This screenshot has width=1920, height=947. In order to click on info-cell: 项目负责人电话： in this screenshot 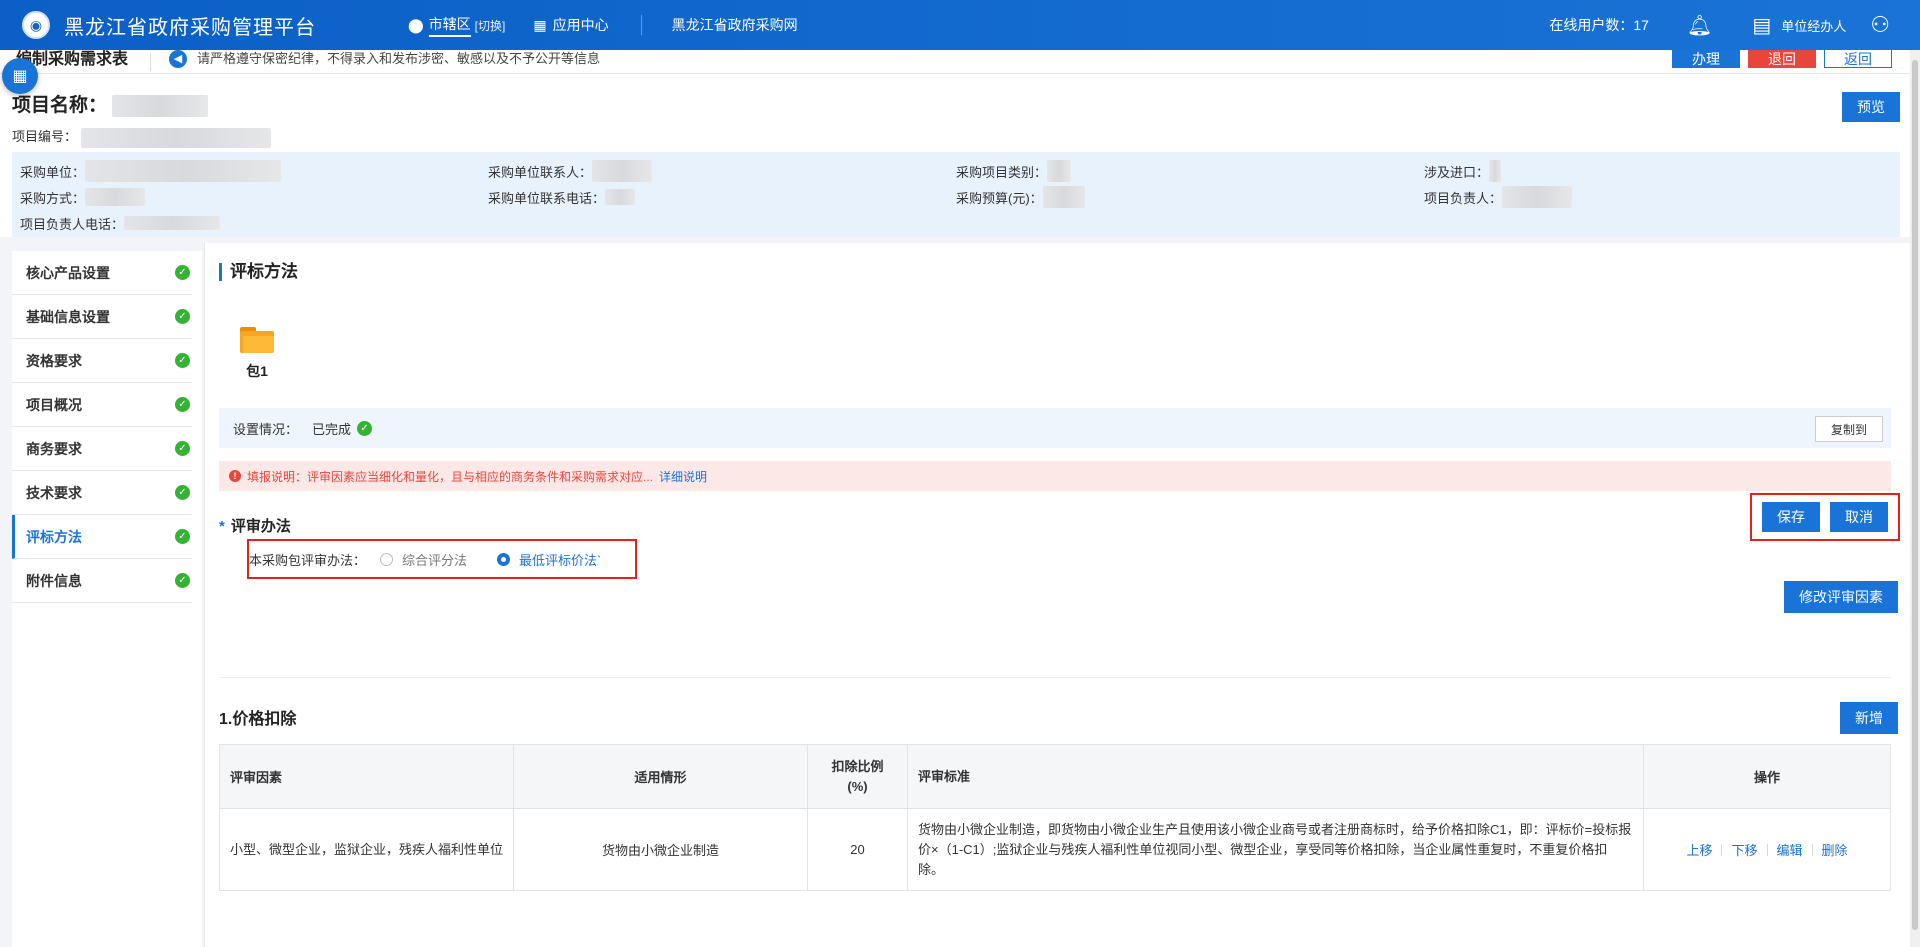, I will do `click(256, 223)`.